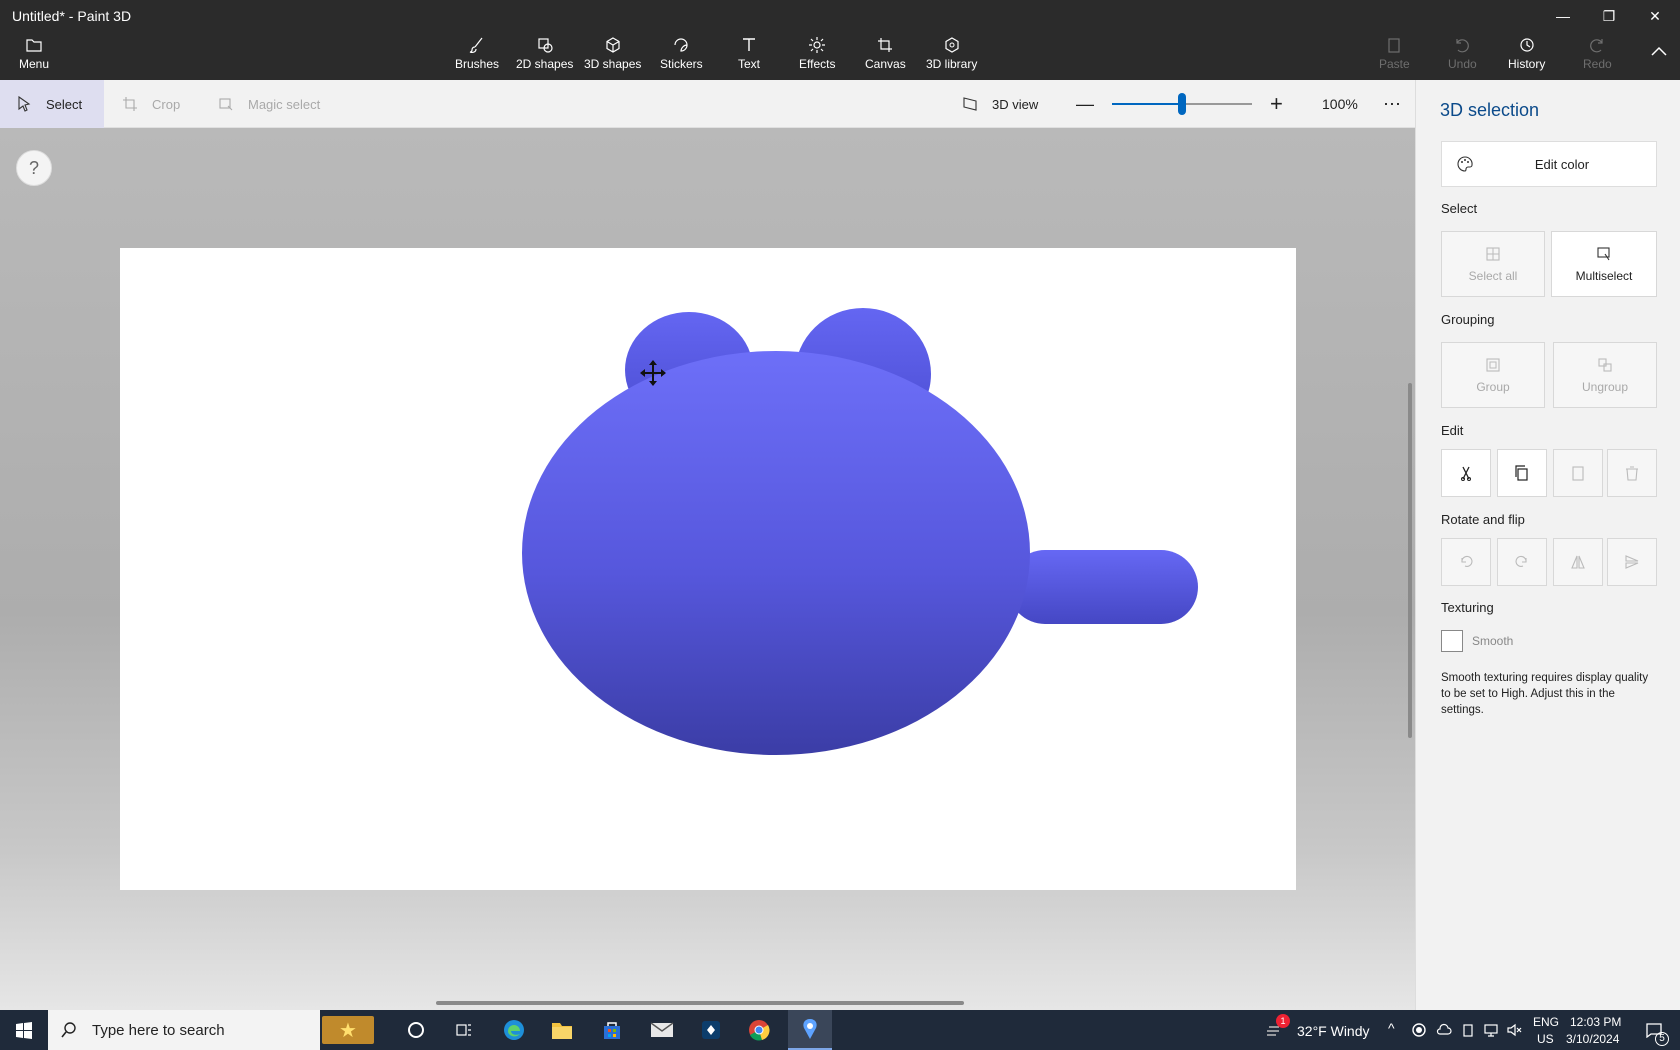 The width and height of the screenshot is (1680, 1050). What do you see at coordinates (817, 56) in the screenshot?
I see `effects-tool: Effects` at bounding box center [817, 56].